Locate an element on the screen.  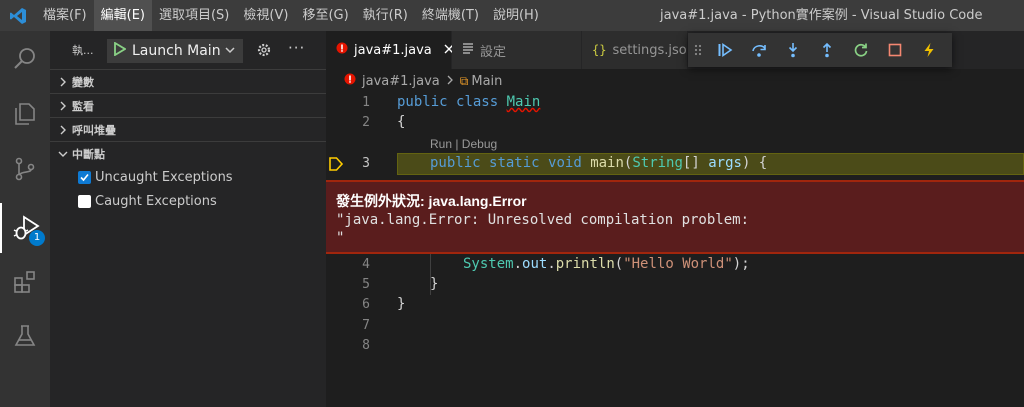
code-line-4: System.out.println("Hello World"); is located at coordinates (606, 264).